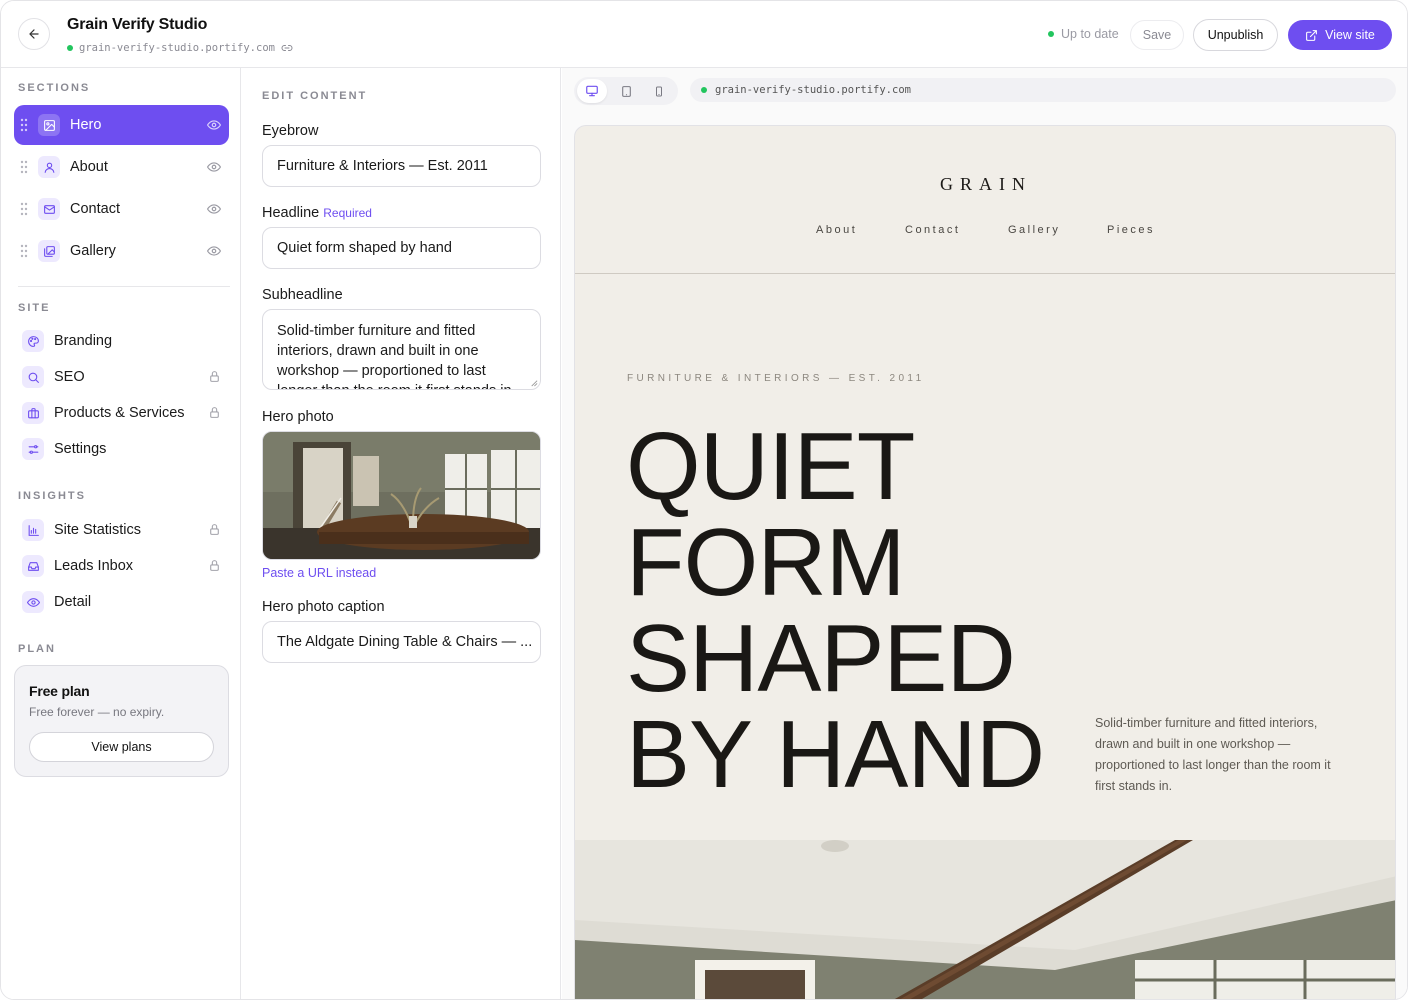 This screenshot has width=1408, height=1000. I want to click on hero-photo-upload, so click(401, 495).